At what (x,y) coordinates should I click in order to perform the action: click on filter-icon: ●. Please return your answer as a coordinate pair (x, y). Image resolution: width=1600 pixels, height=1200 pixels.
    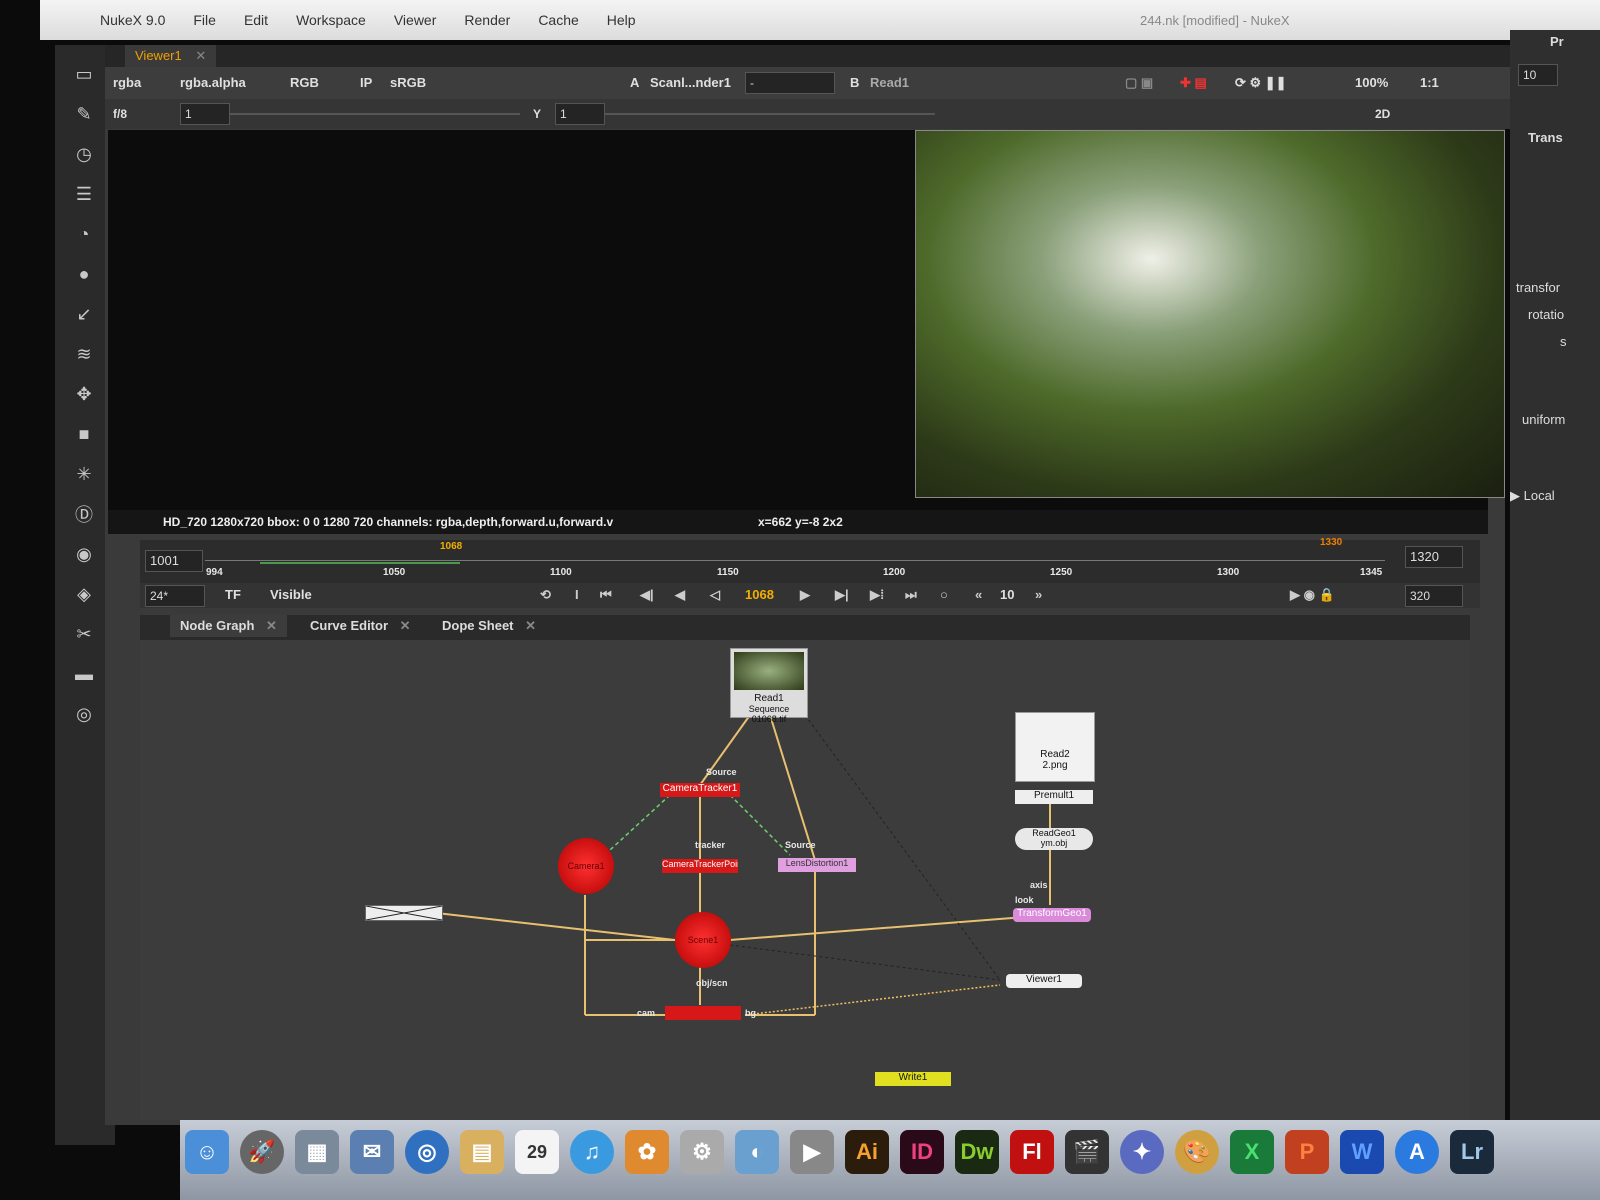
    Looking at the image, I should click on (84, 274).